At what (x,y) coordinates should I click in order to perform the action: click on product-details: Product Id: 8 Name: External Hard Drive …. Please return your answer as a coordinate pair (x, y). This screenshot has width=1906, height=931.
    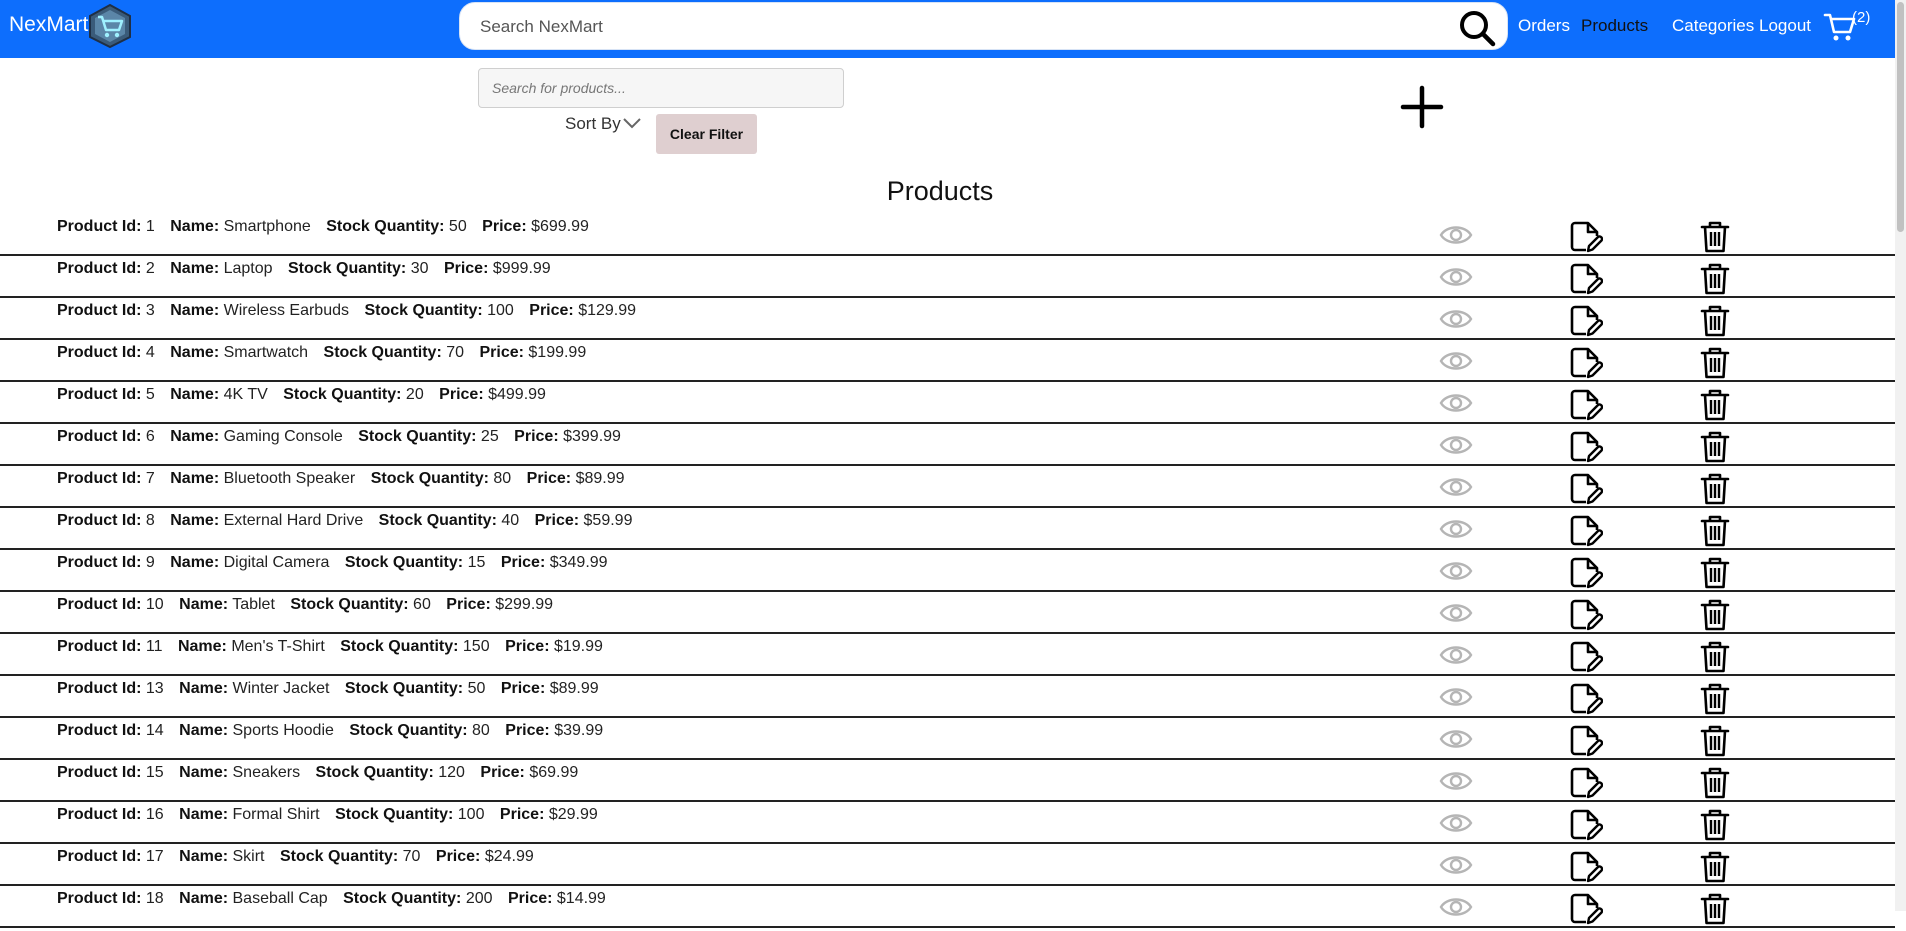
    Looking at the image, I should click on (350, 521).